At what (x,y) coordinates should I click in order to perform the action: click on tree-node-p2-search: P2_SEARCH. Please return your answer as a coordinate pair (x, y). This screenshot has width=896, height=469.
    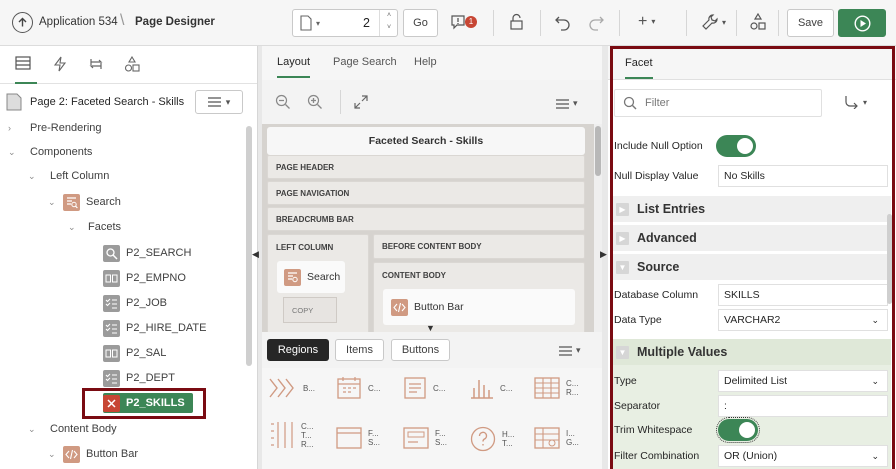
    Looking at the image, I should click on (147, 253).